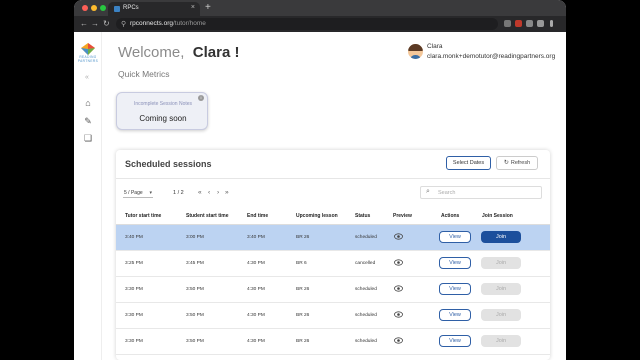 The image size is (640, 360). Describe the element at coordinates (200, 192) in the screenshot. I see `first-page-icon: «` at that location.